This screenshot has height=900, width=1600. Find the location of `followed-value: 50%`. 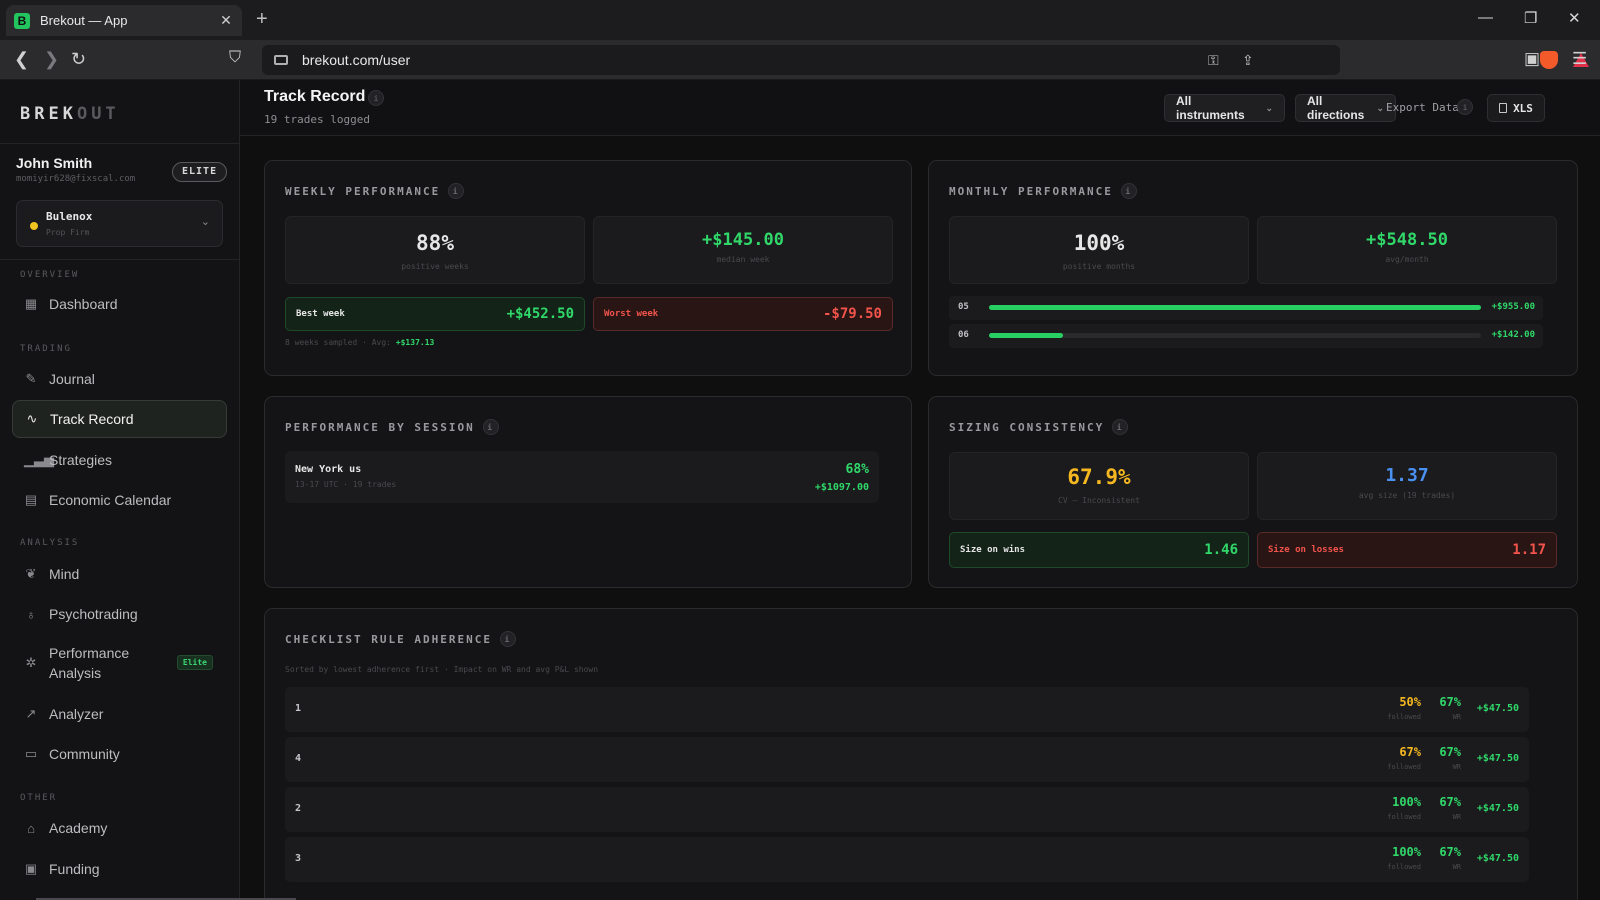

followed-value: 50% is located at coordinates (1410, 702).